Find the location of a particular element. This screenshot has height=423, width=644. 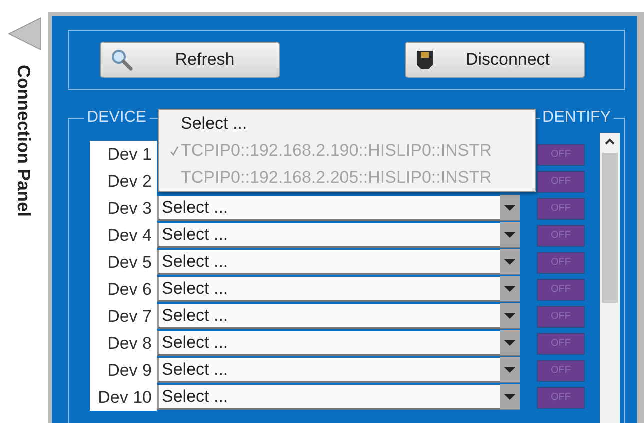

refresh-button: Refresh is located at coordinates (190, 60).